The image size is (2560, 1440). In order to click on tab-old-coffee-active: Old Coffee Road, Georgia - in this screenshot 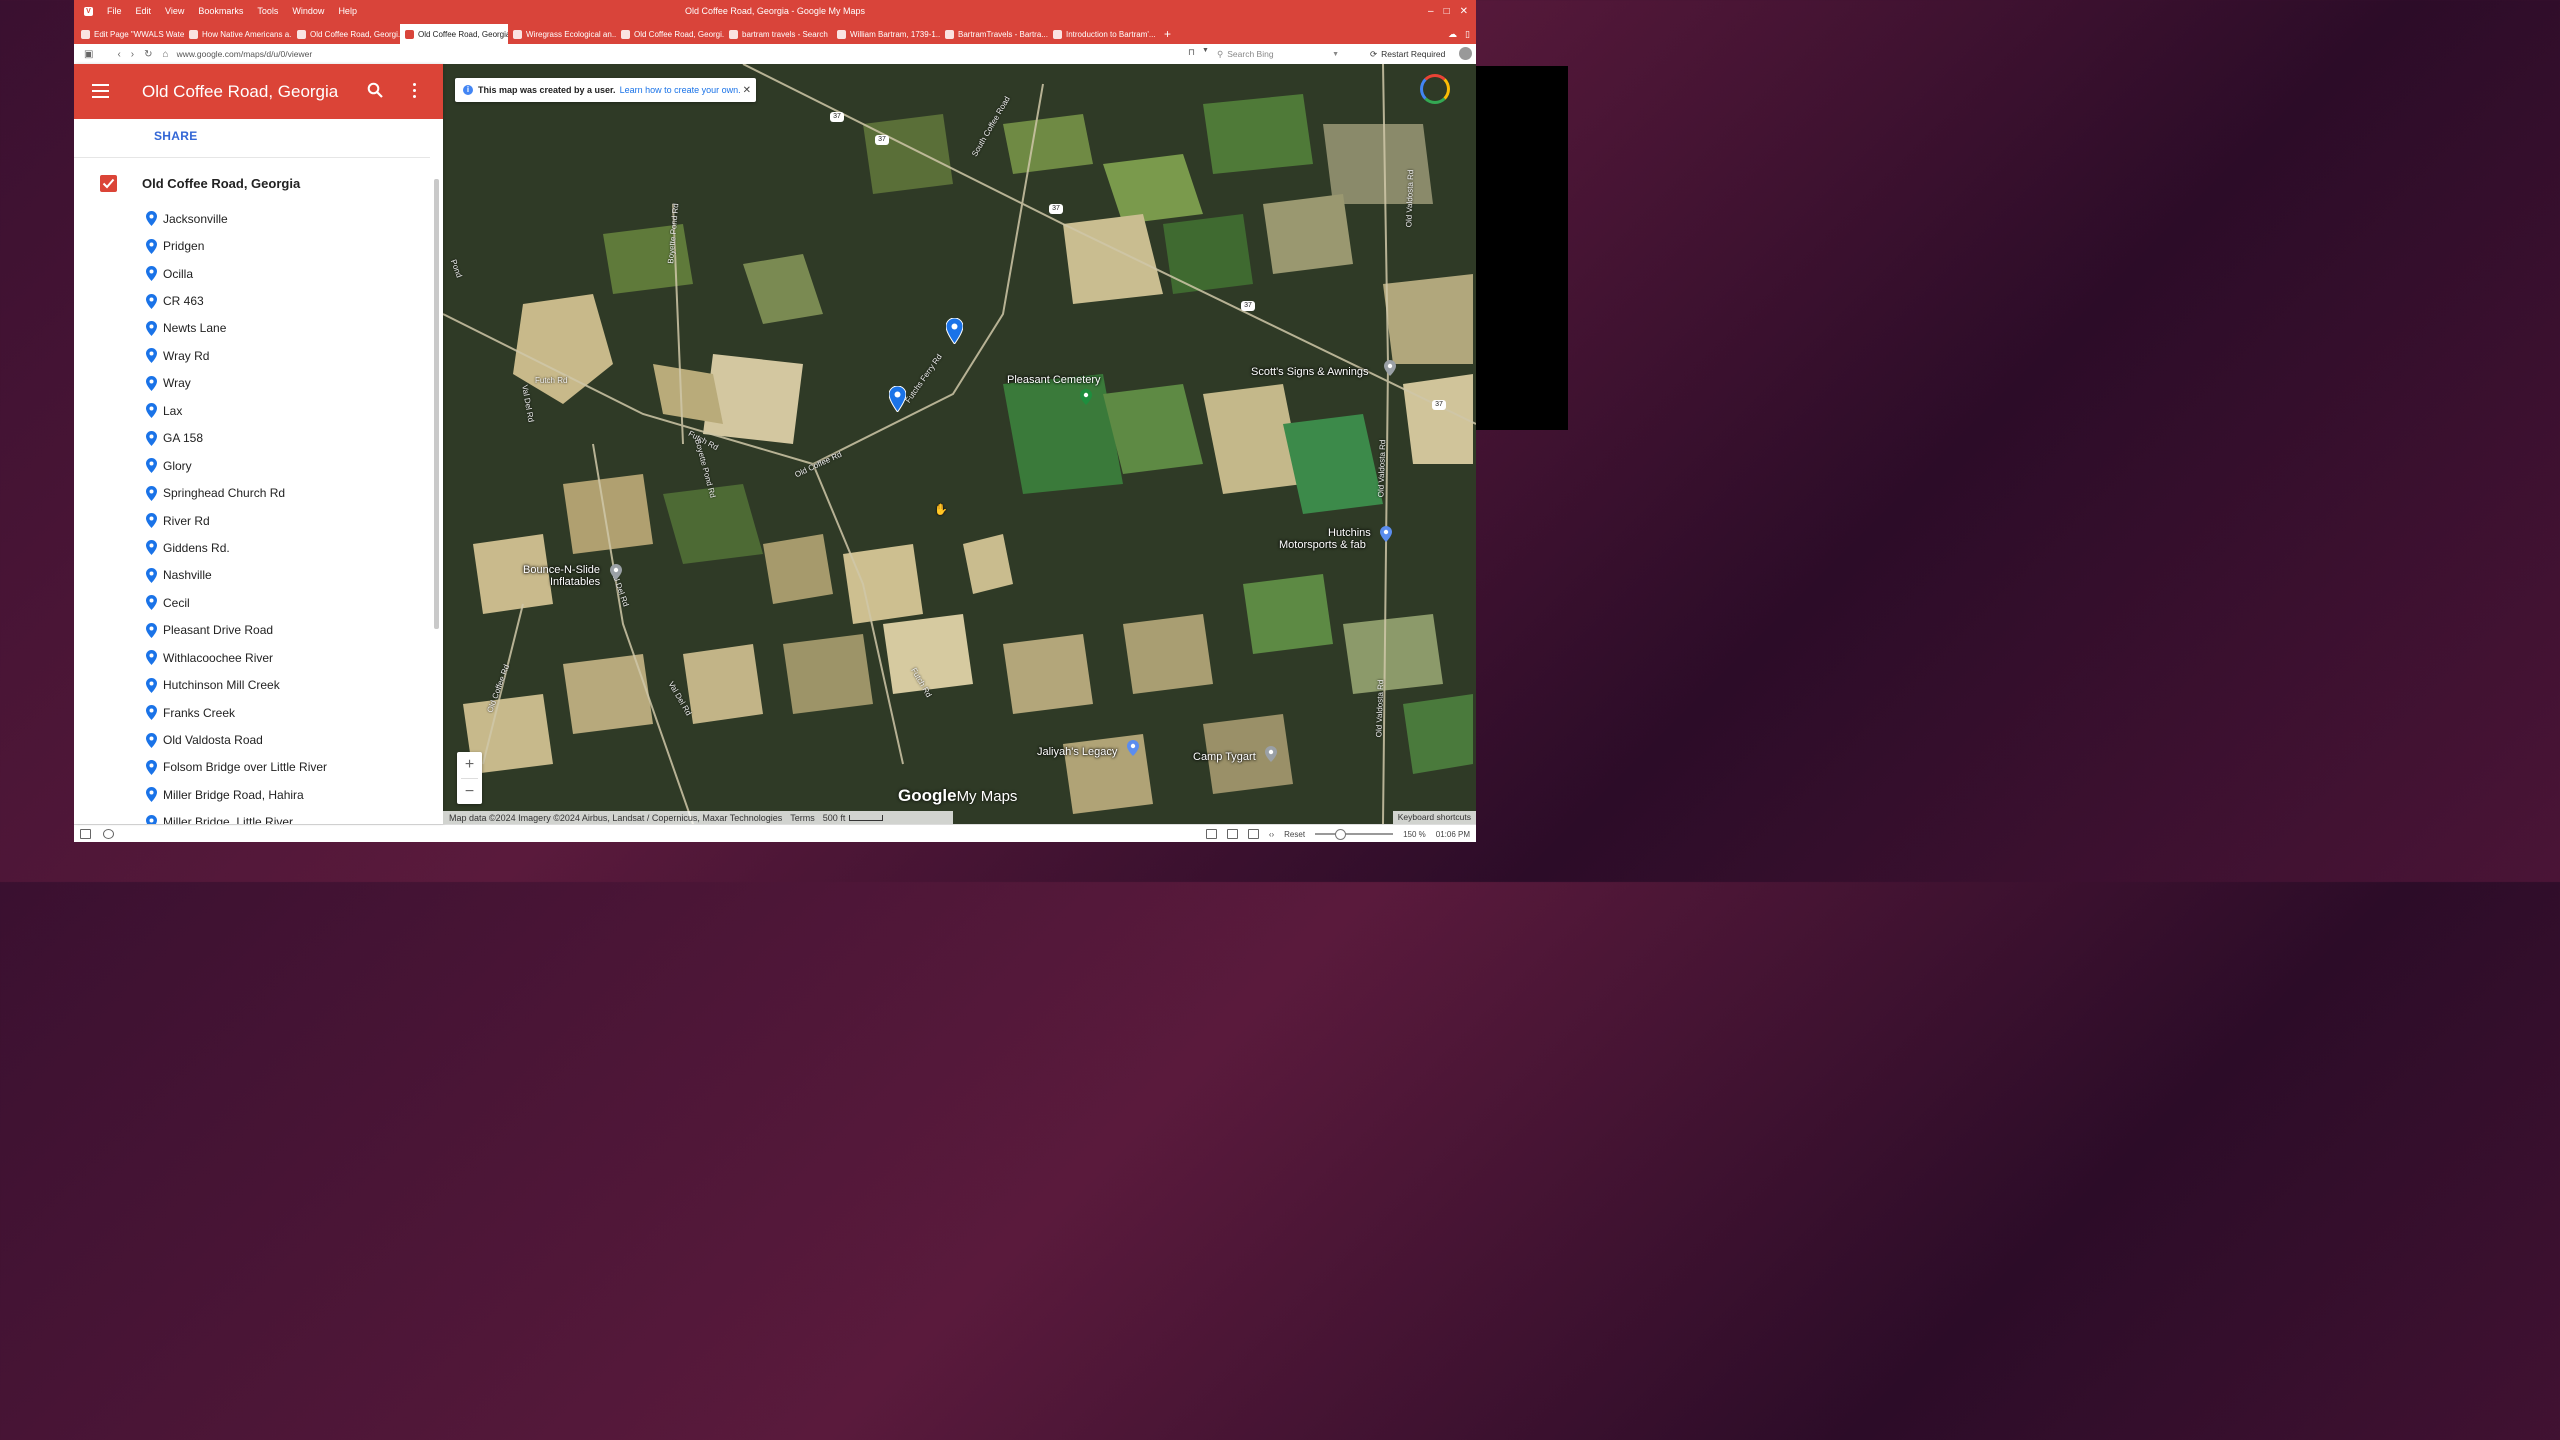, I will do `click(454, 34)`.